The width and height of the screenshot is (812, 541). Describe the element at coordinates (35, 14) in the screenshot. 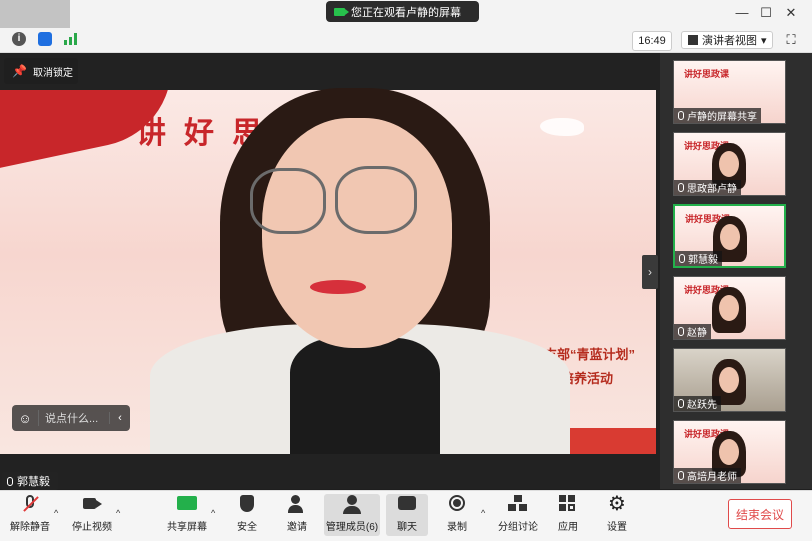

I see `desktop-background` at that location.